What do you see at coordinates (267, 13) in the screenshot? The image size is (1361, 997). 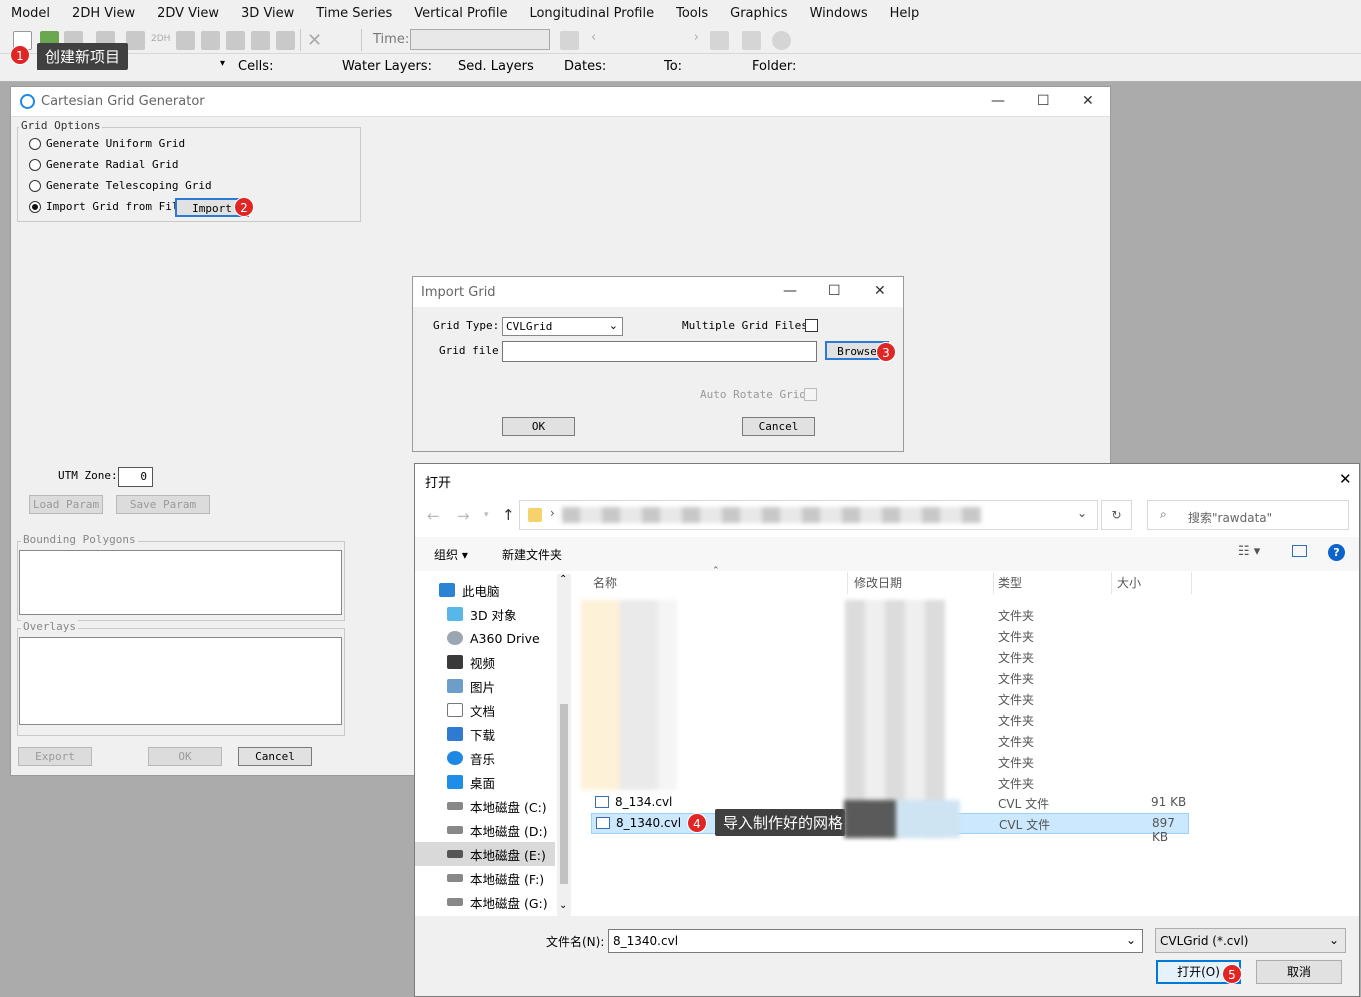 I see `menu-3d-view: 3D View` at bounding box center [267, 13].